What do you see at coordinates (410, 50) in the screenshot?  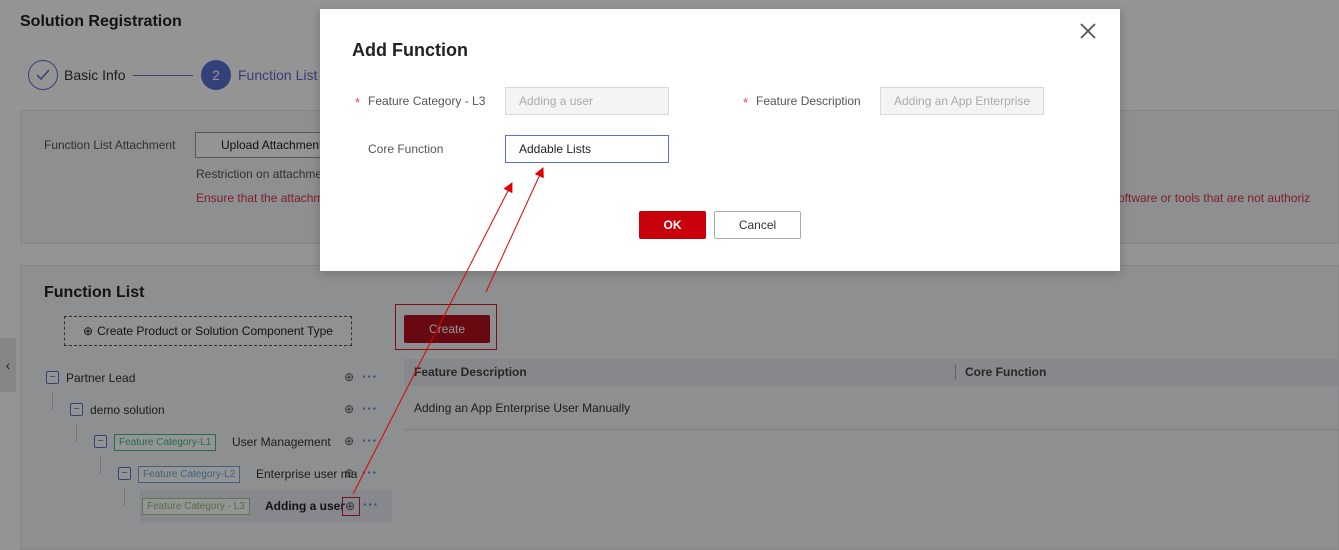 I see `dialog-title: Add Function` at bounding box center [410, 50].